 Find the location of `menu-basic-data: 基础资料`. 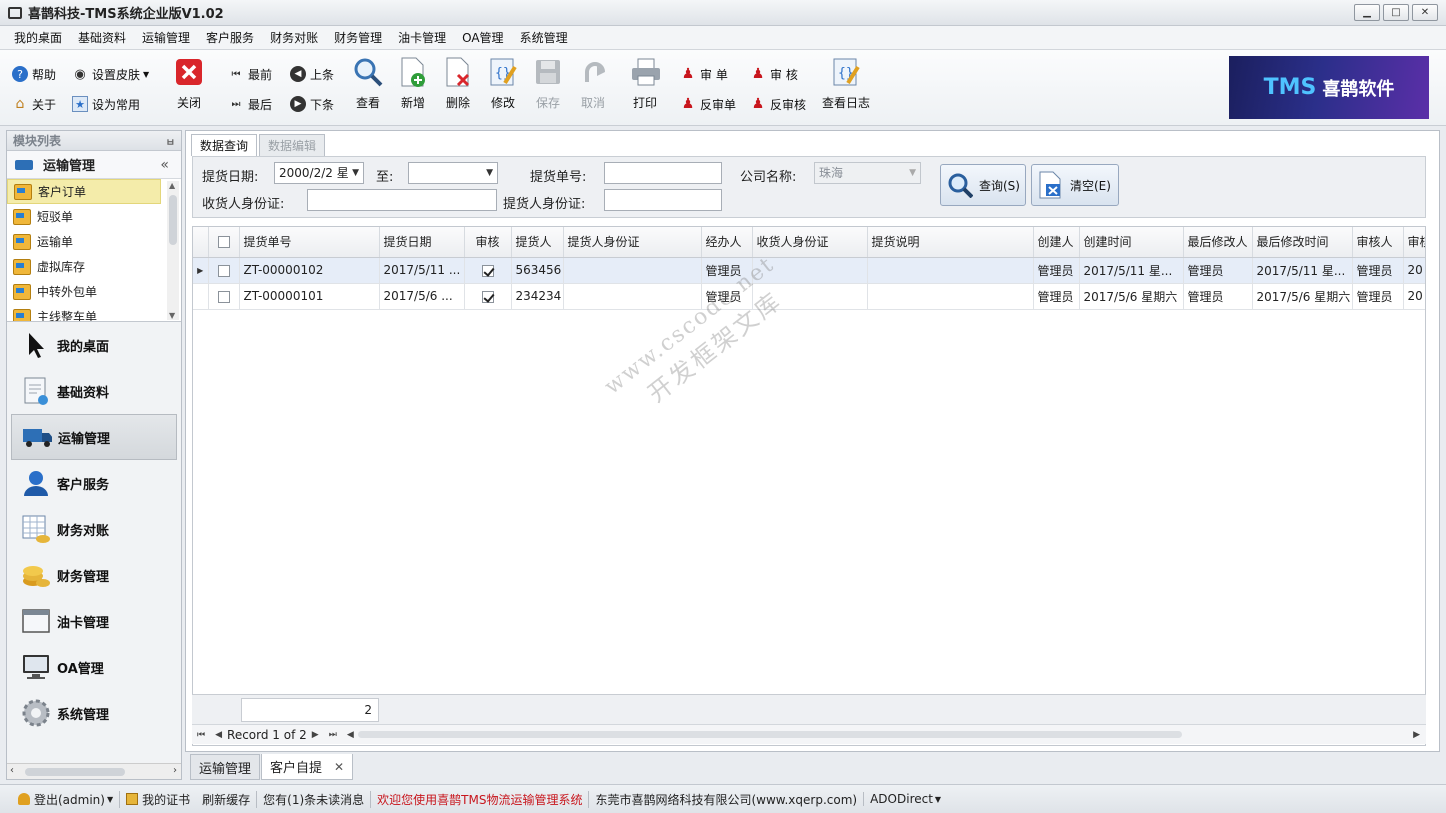

menu-basic-data: 基础资料 is located at coordinates (102, 37).